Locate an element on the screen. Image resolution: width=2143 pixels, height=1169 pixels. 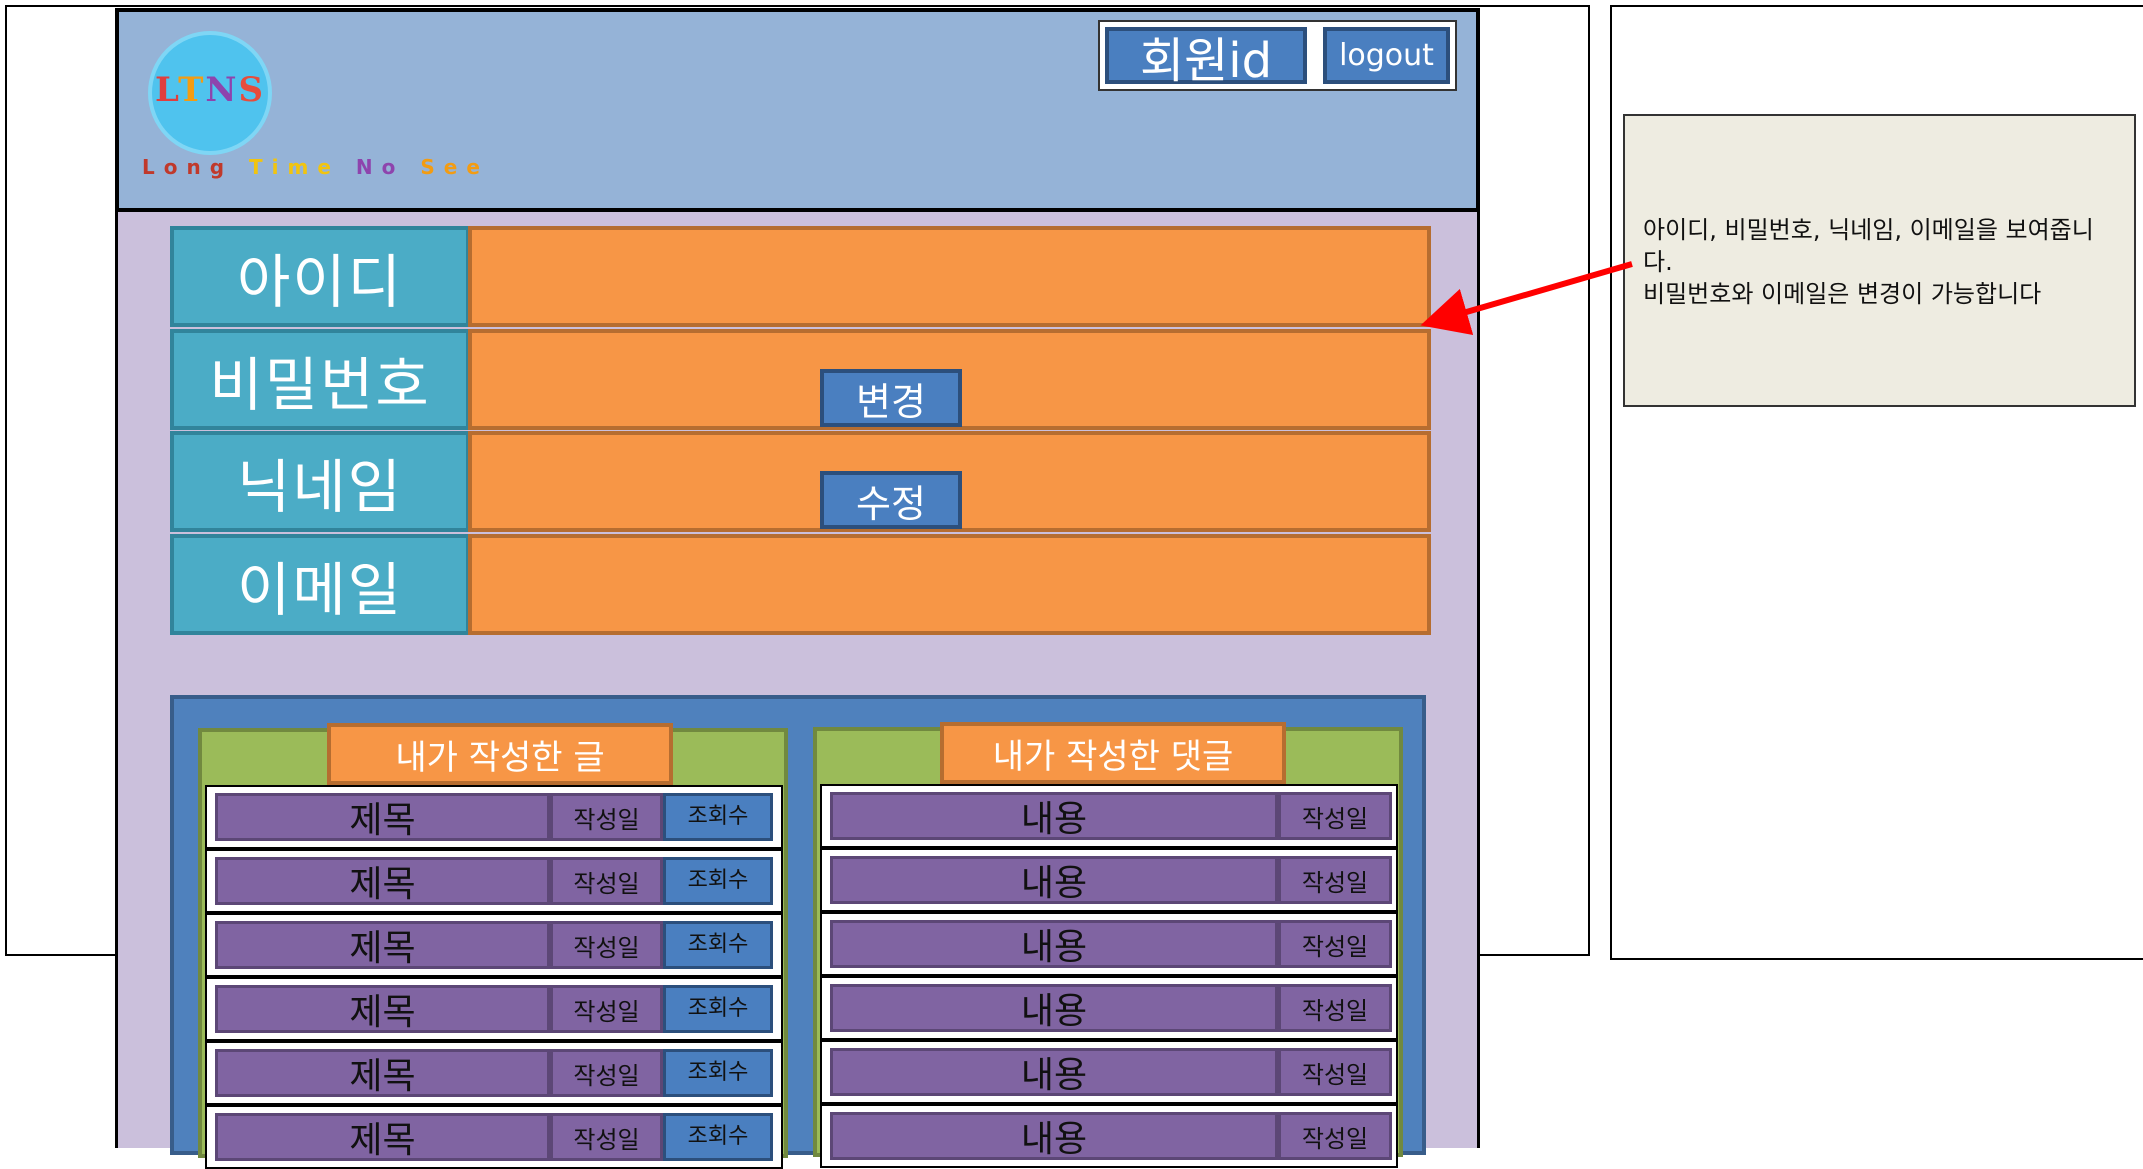
annotation-arrow is located at coordinates (1526, 298).